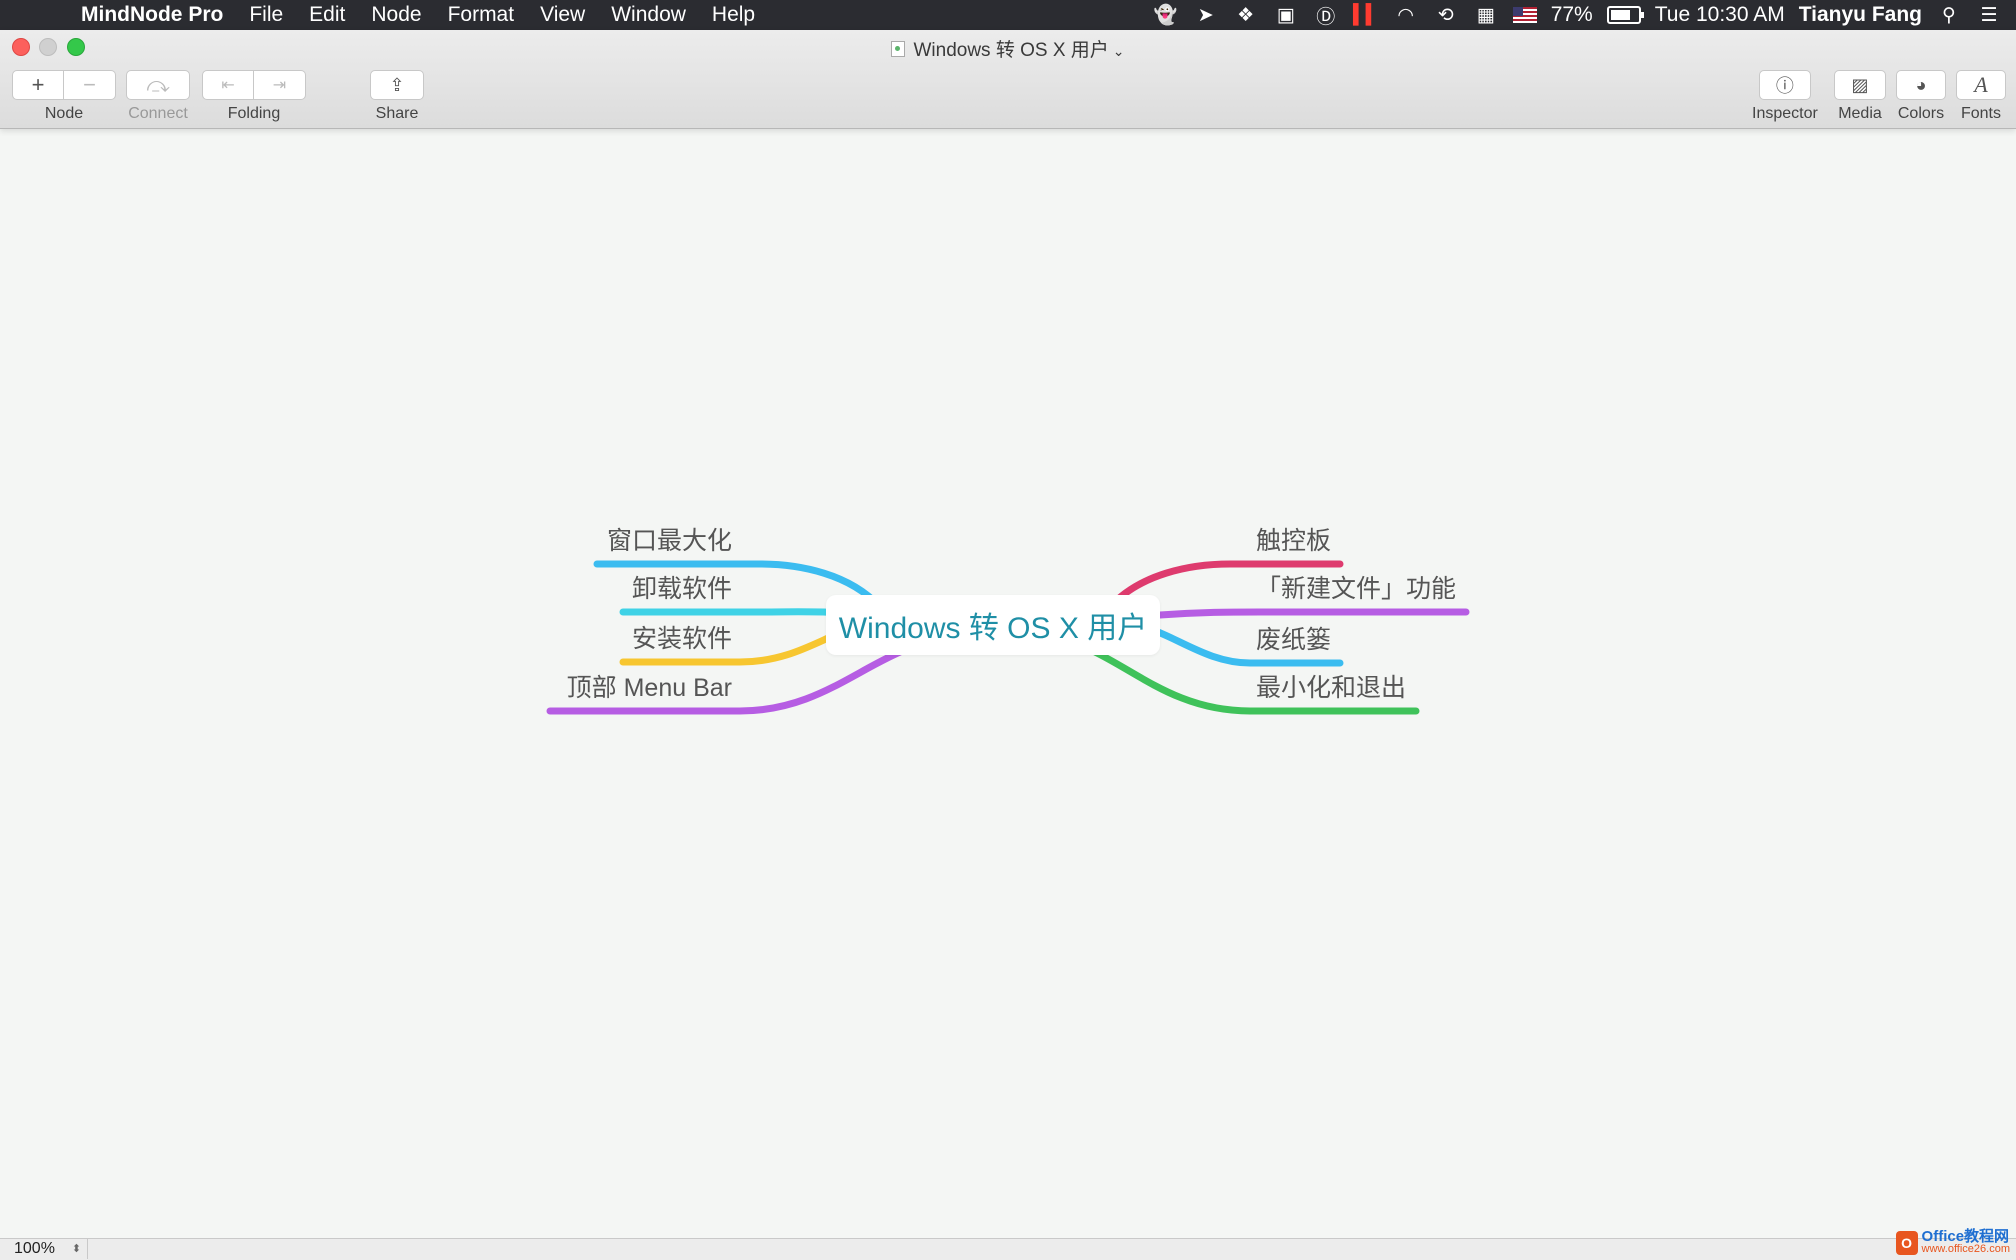  Describe the element at coordinates (669, 541) in the screenshot. I see `node-left-1: 窗口最大化` at that location.